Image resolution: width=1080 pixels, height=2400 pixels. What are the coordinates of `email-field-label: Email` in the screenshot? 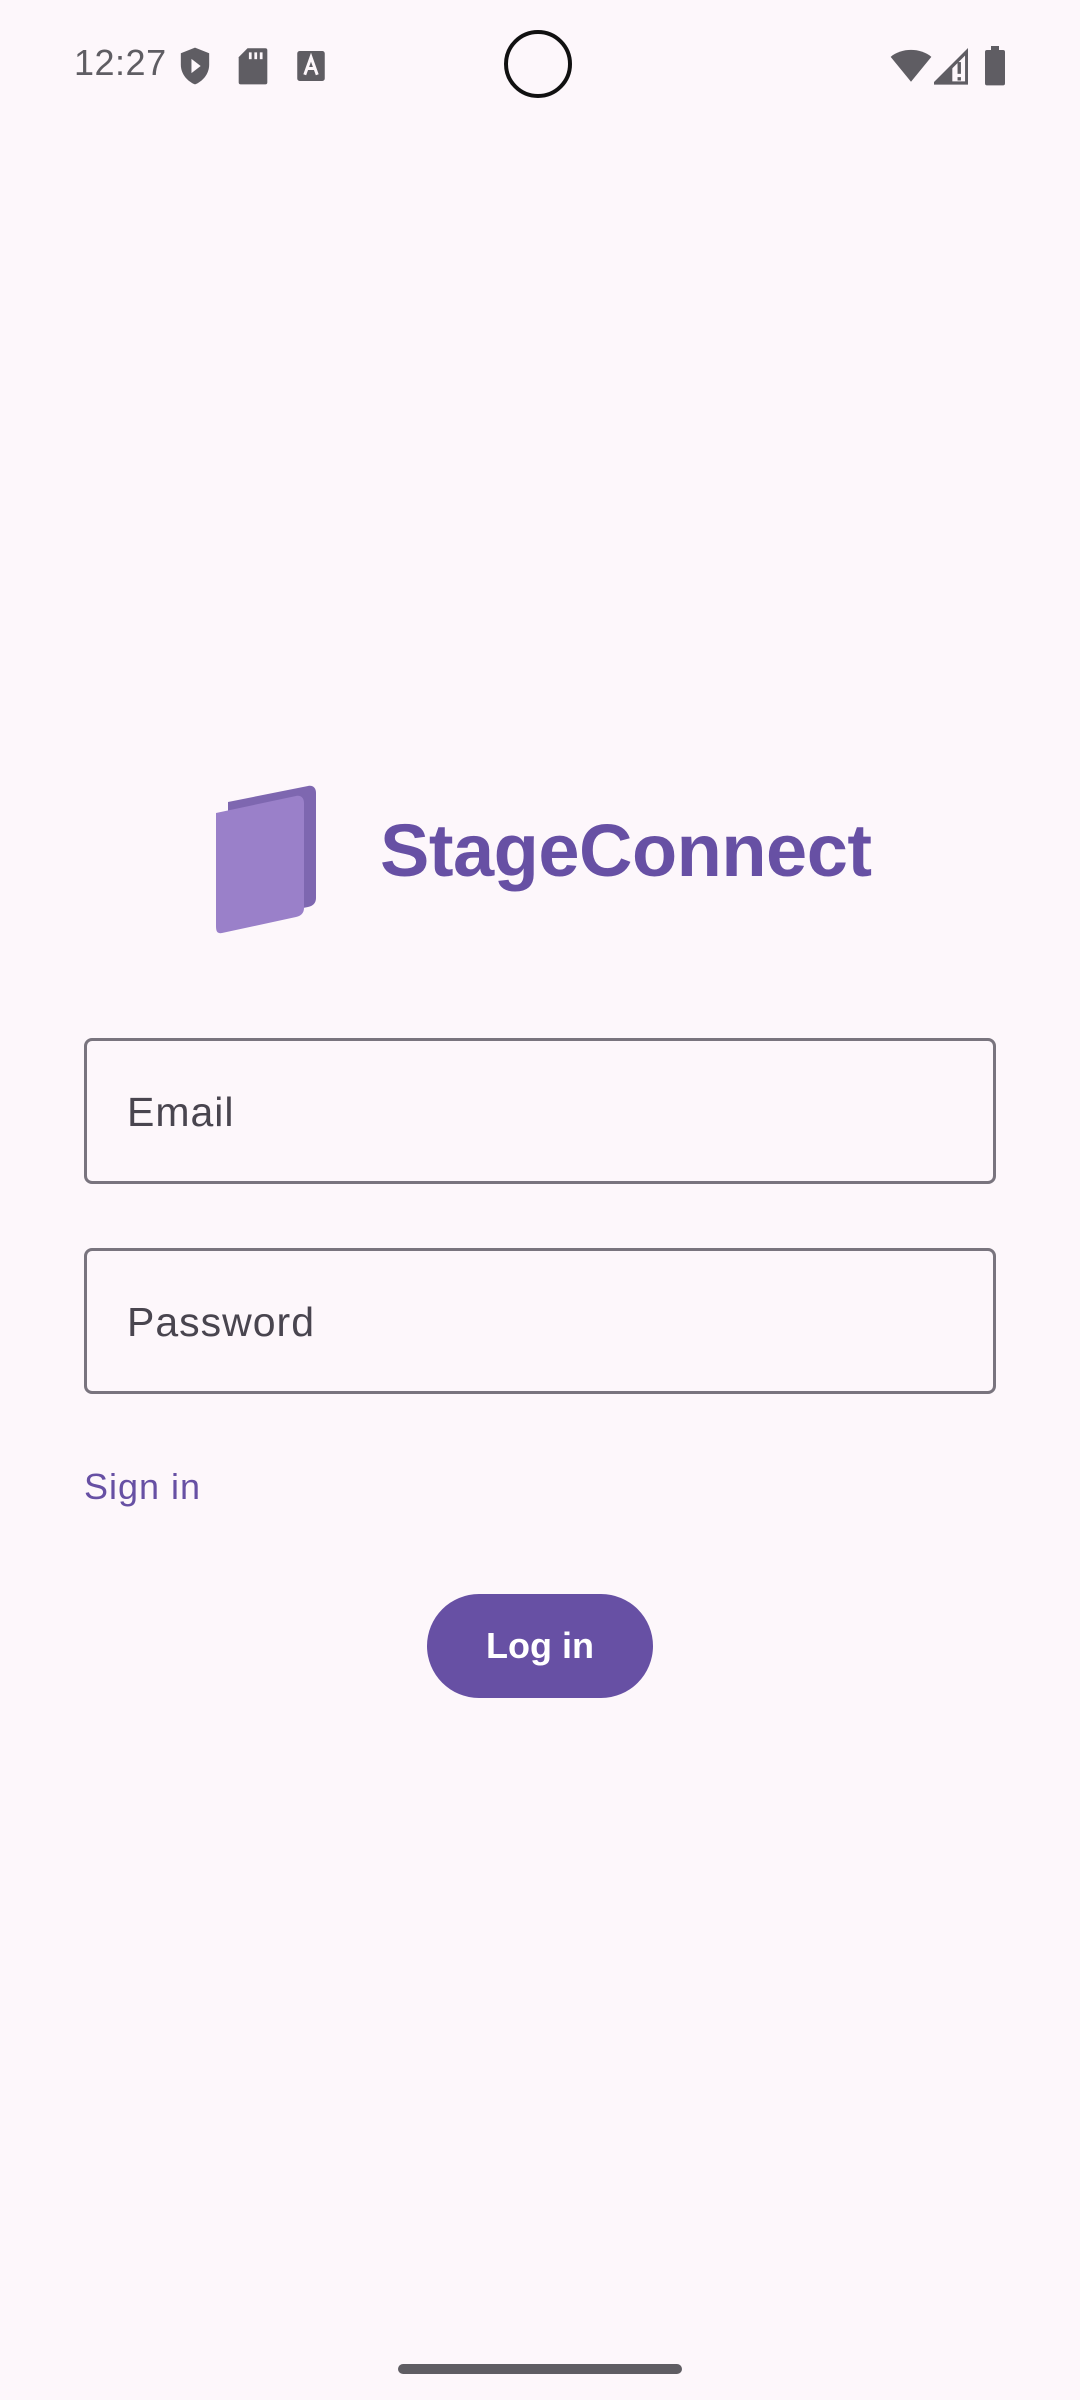 It's located at (181, 1112).